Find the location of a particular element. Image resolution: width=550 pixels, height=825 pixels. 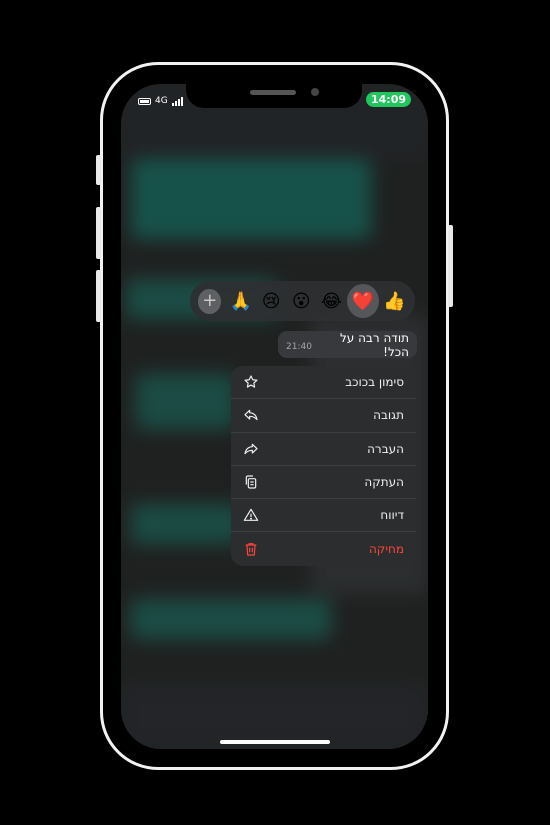

status-bar-left: 4G is located at coordinates (160, 101).